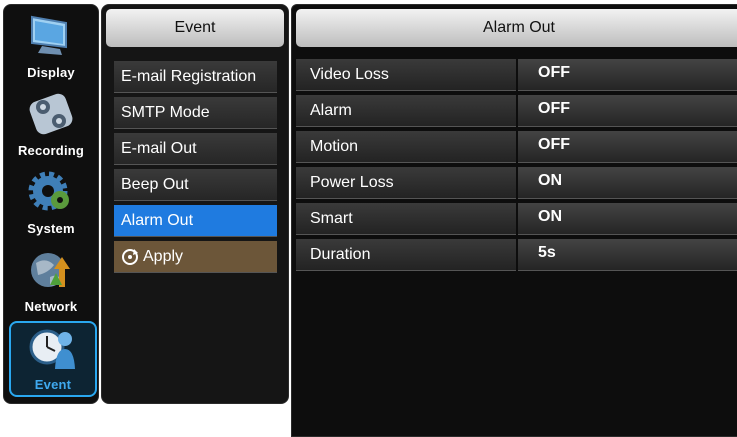 The height and width of the screenshot is (437, 737). I want to click on menu-item-email-out: E-mail Out, so click(195, 149).